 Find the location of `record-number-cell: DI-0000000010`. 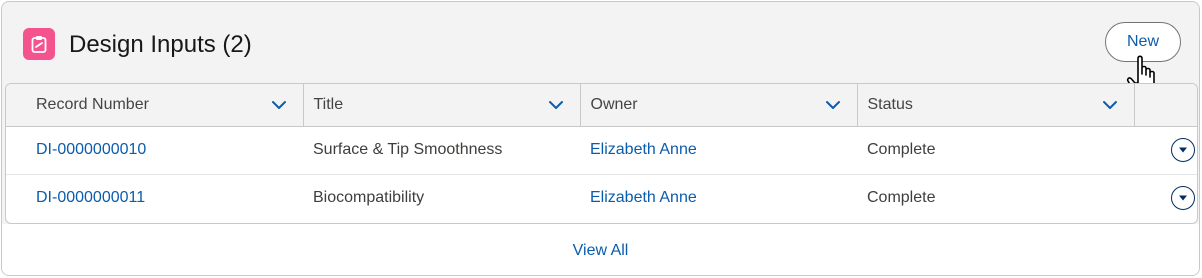

record-number-cell: DI-0000000010 is located at coordinates (154, 150).